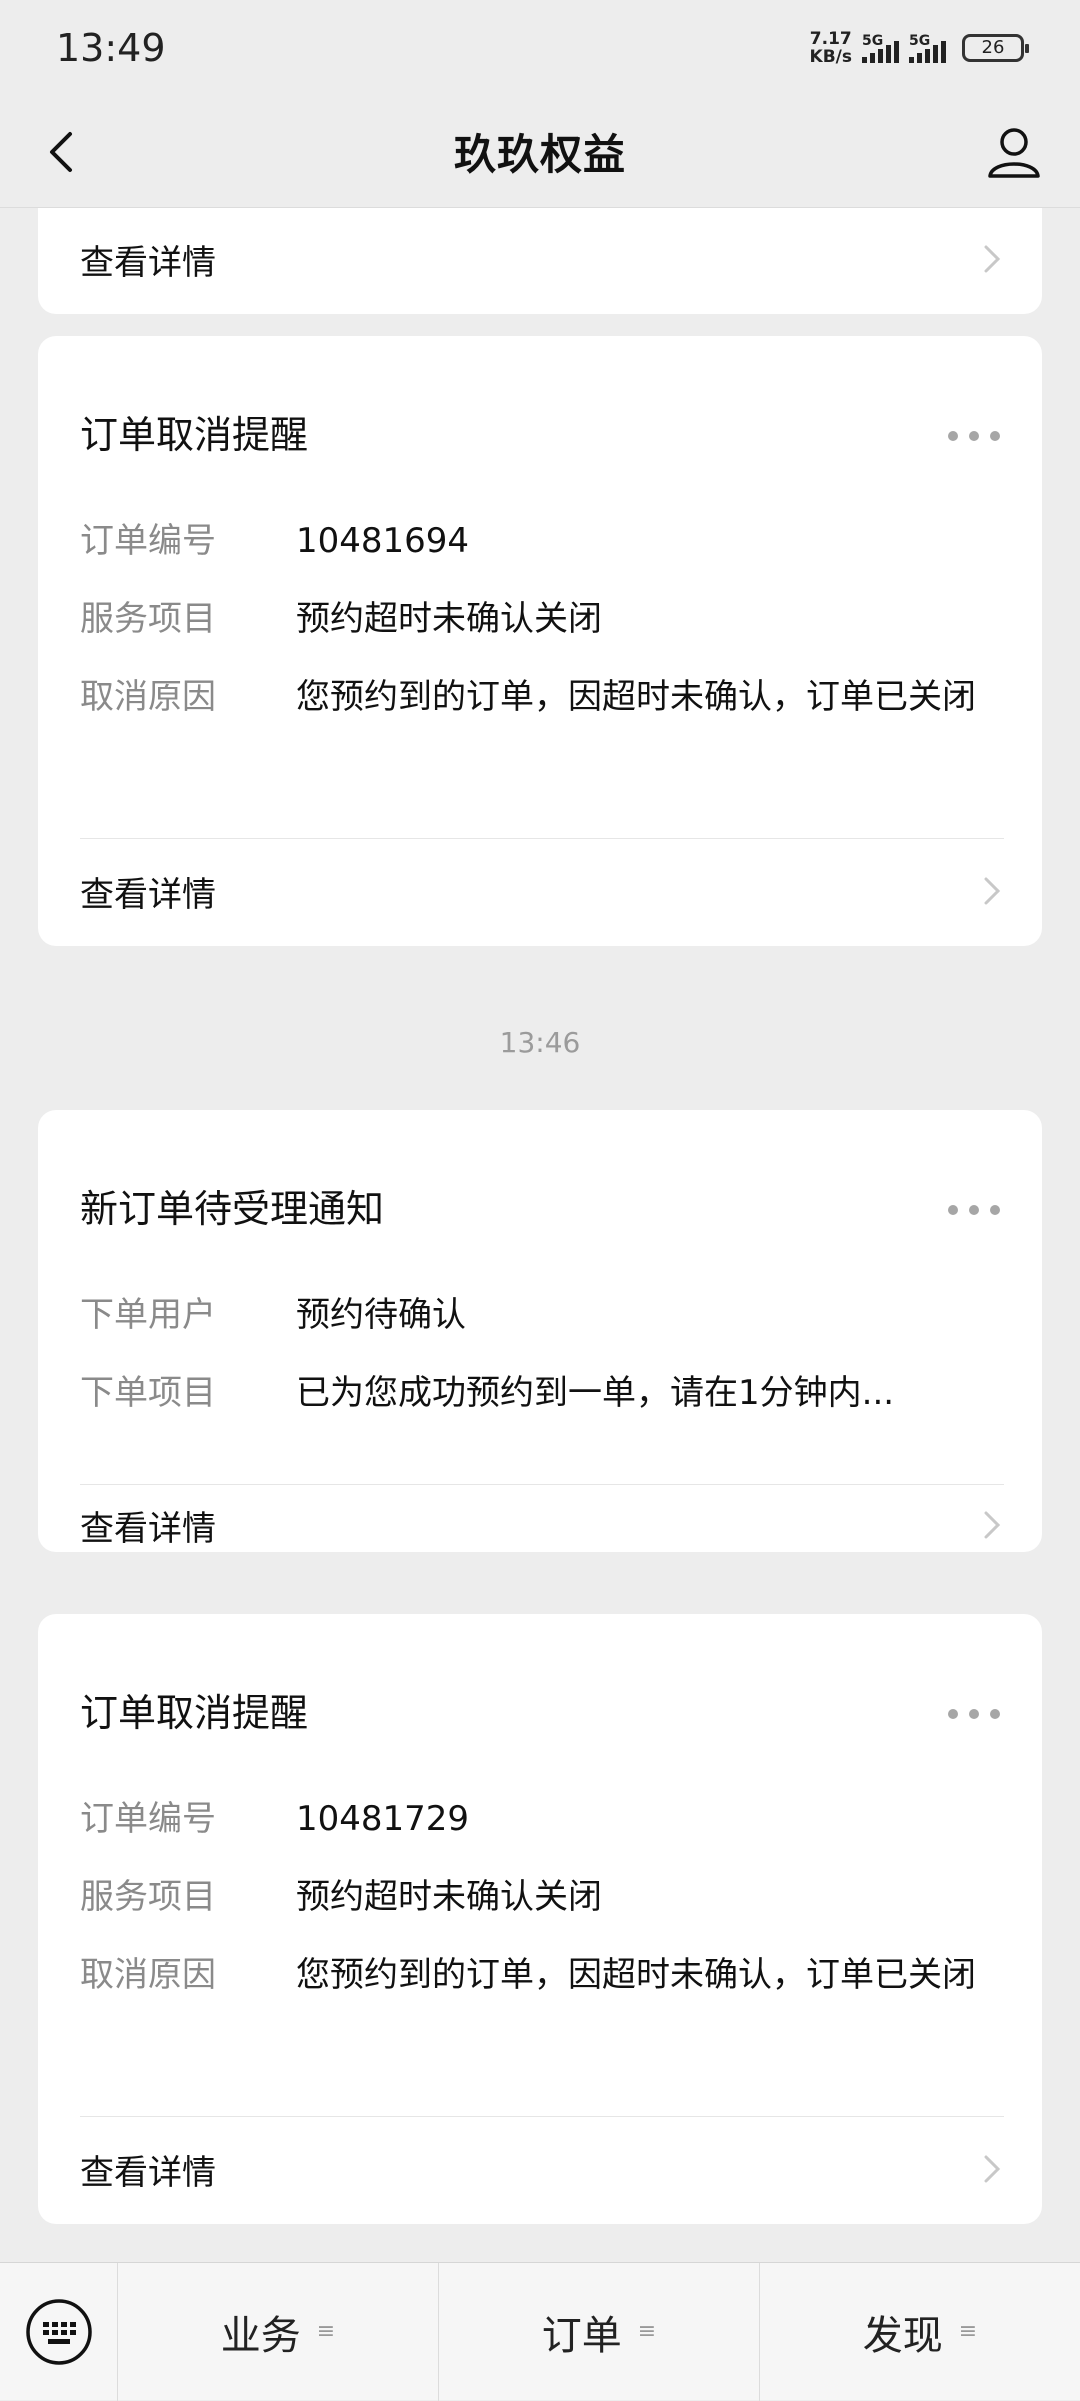 The image size is (1080, 2401). I want to click on info-row: 订单编号 10481694, so click(275, 541).